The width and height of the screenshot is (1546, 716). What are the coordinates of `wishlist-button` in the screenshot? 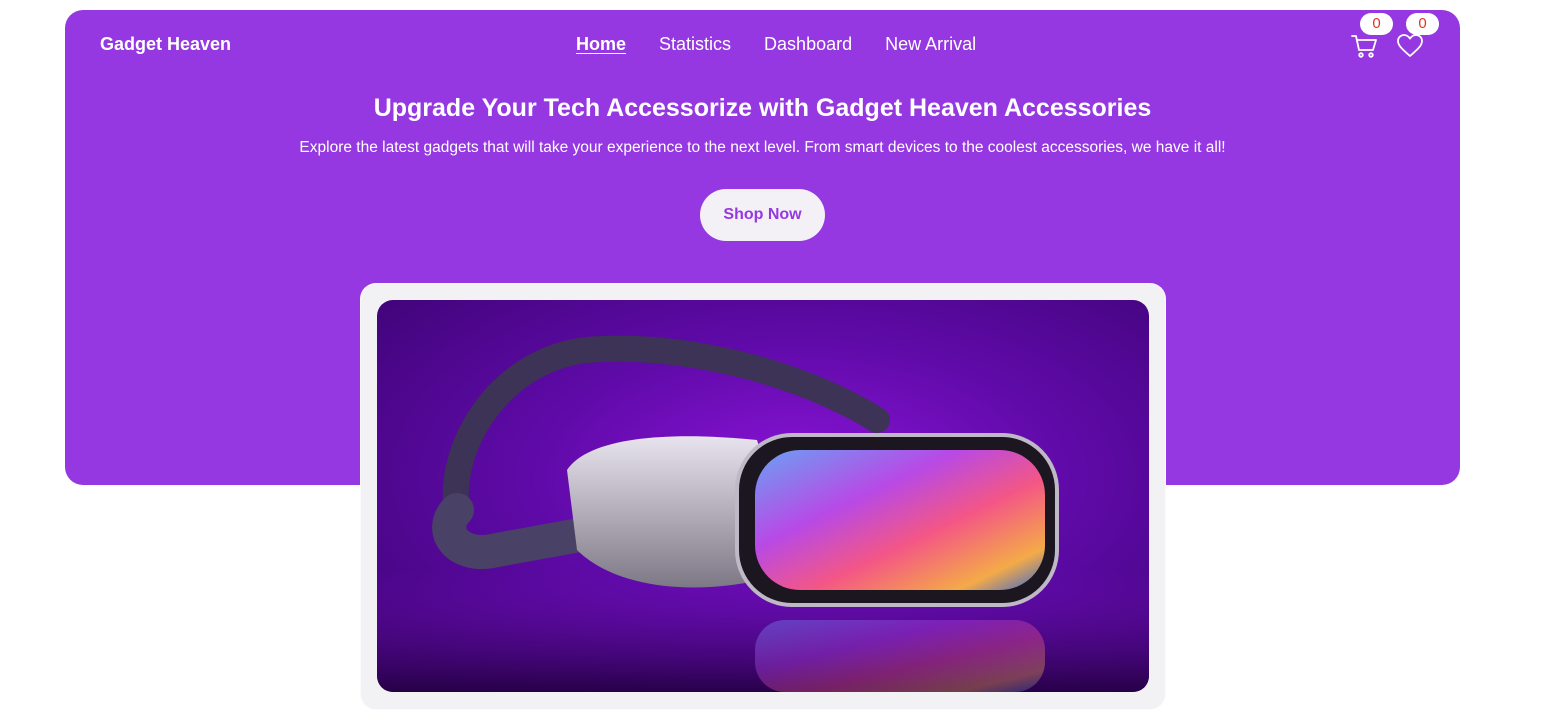 It's located at (1411, 46).